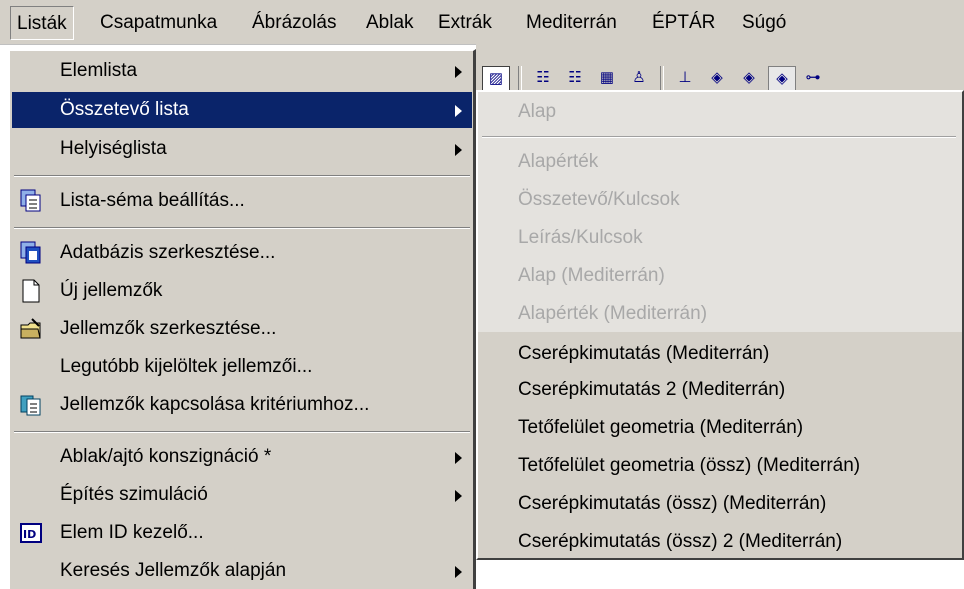  I want to click on menu-item-osszetevo-lista: Összetevő lista, so click(242, 110).